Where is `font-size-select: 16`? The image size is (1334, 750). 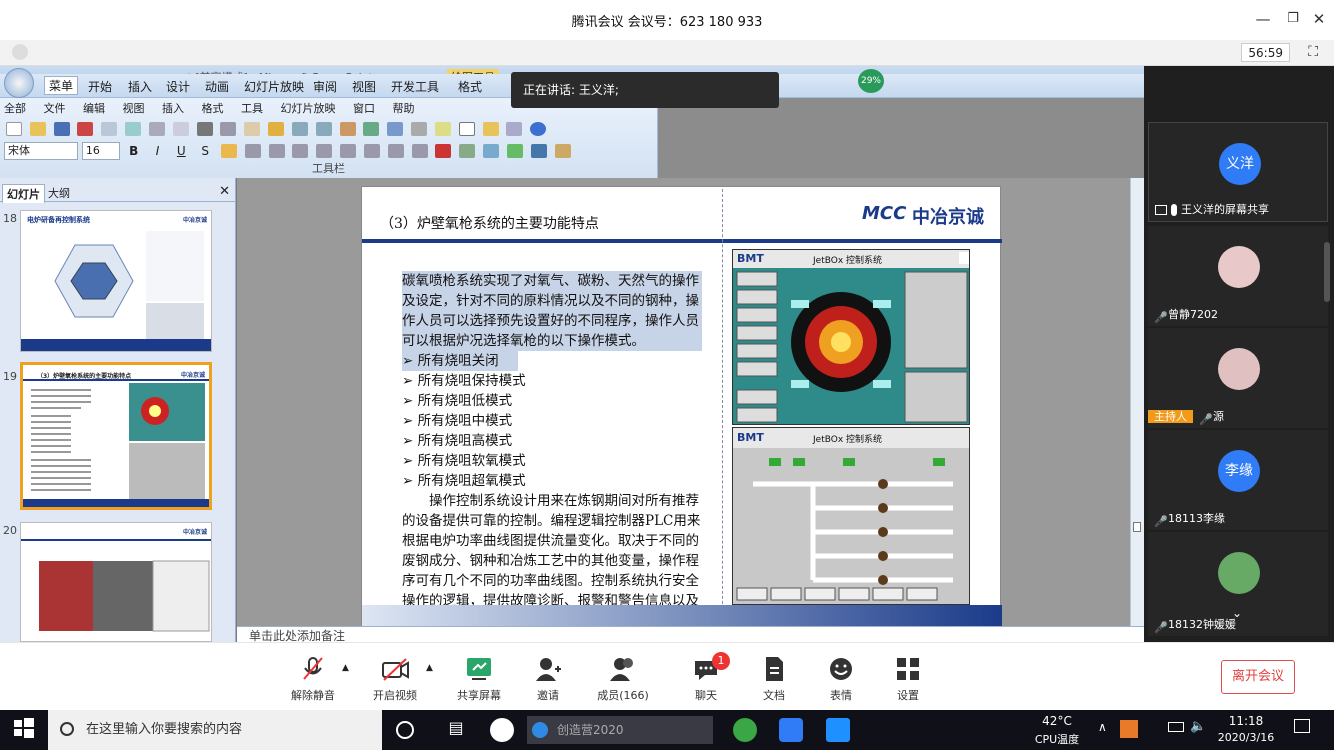 font-size-select: 16 is located at coordinates (100, 151).